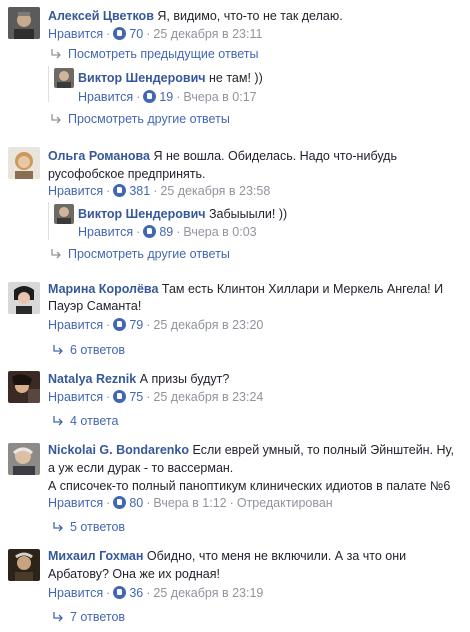 The image size is (470, 632). I want to click on comment-author: Марина Королёва, so click(103, 289).